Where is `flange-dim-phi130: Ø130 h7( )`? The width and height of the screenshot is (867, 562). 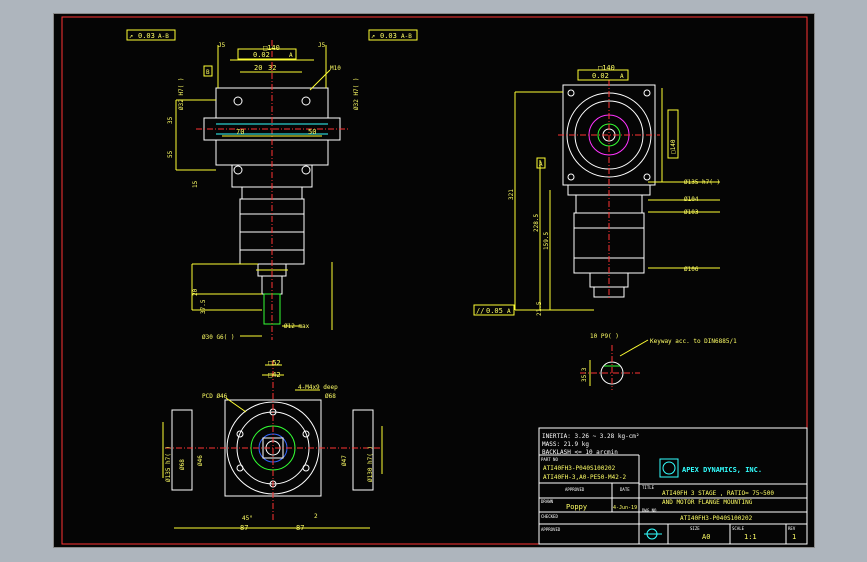
flange-dim-phi130: Ø130 h7( ) is located at coordinates (370, 464).